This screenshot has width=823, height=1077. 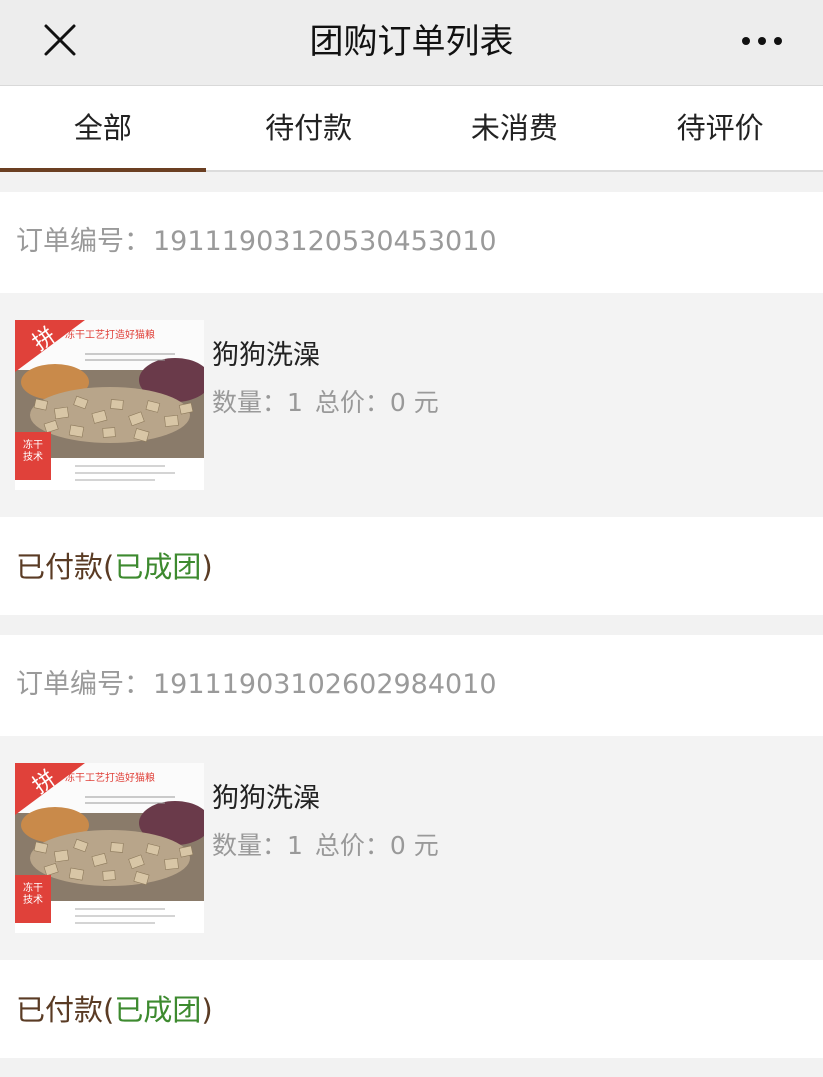 I want to click on more-dots-icon, so click(x=762, y=41).